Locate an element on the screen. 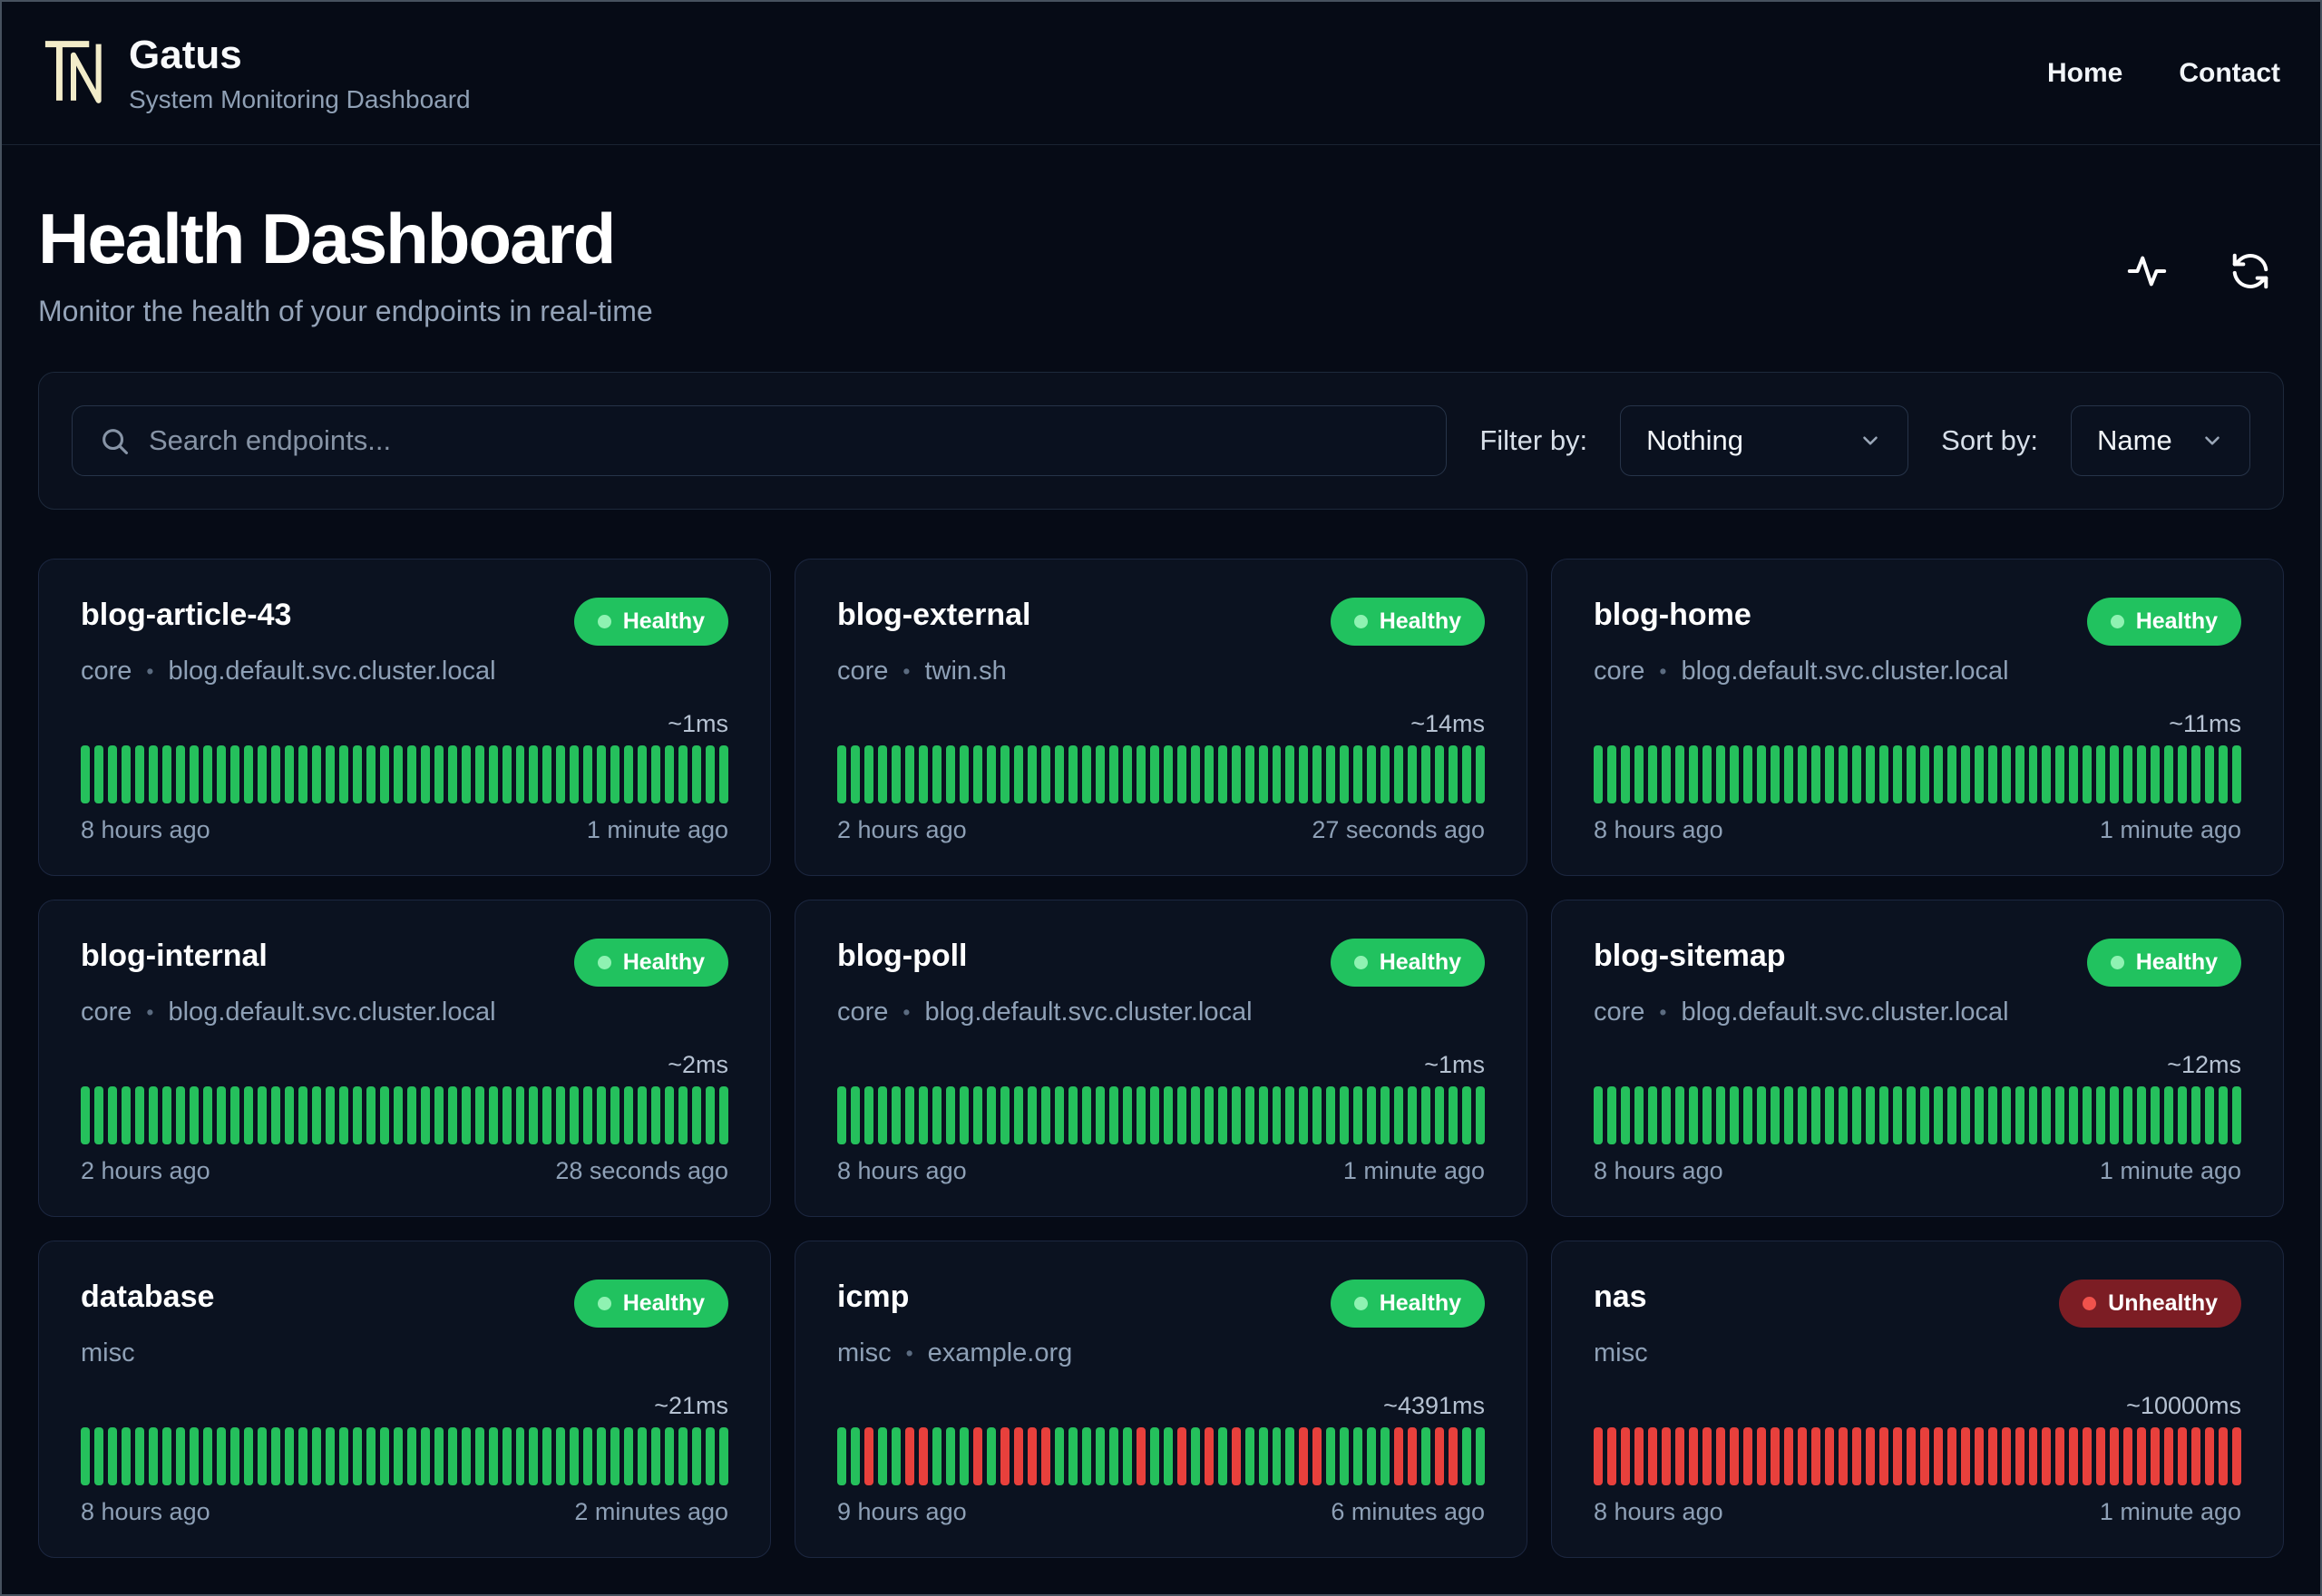 The height and width of the screenshot is (1596, 2322). search-input is located at coordinates (760, 440).